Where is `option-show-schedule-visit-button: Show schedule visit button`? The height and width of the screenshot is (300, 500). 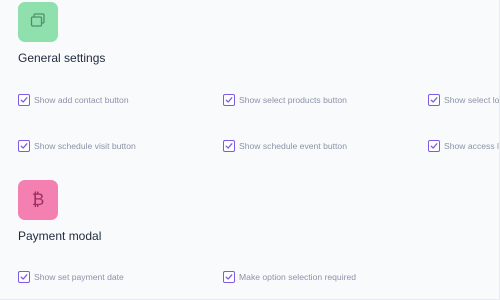
option-show-schedule-visit-button: Show schedule visit button is located at coordinates (77, 146).